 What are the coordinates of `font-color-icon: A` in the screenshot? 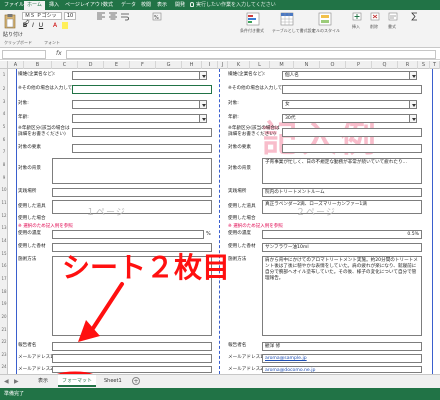 It's located at (55, 25).